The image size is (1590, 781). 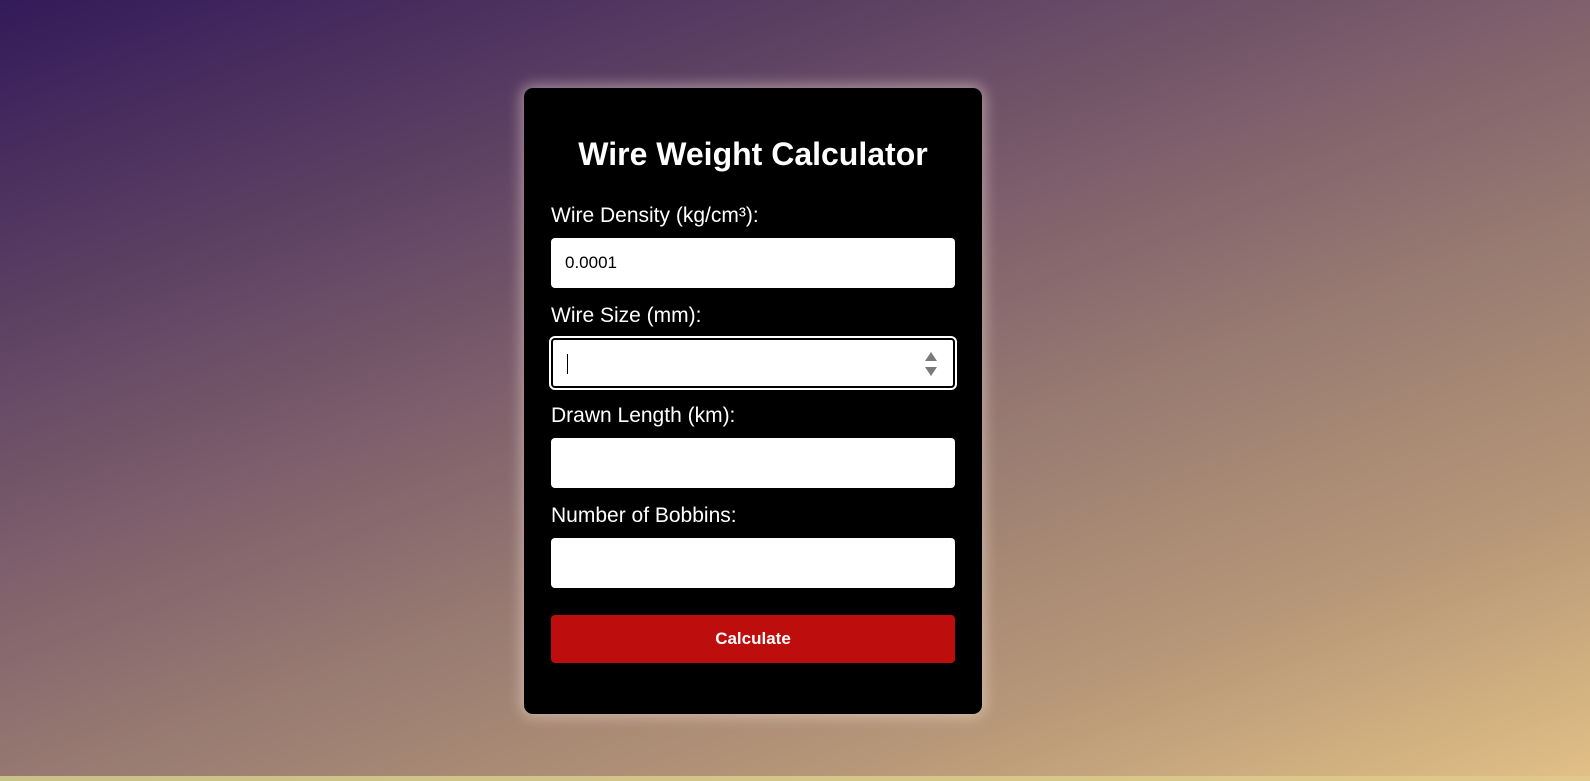 I want to click on bobbins-label: Number of Bobbins:, so click(x=644, y=515).